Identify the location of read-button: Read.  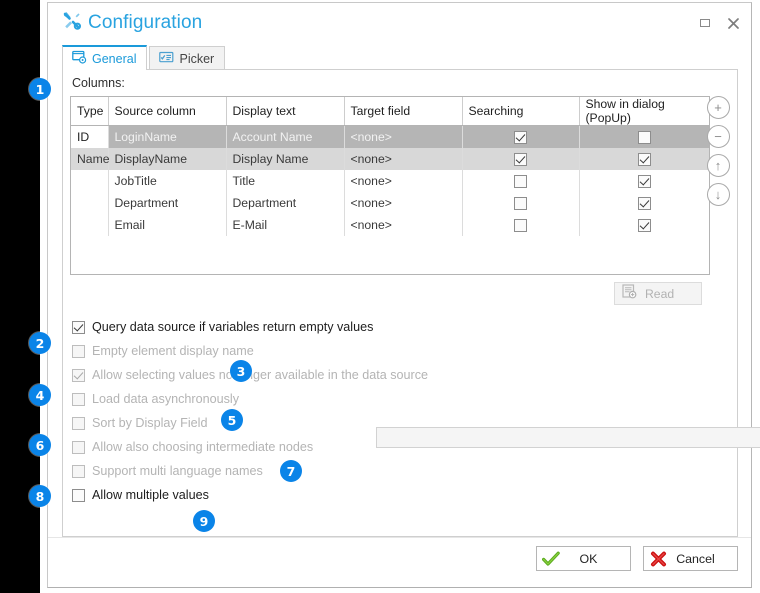
(658, 293).